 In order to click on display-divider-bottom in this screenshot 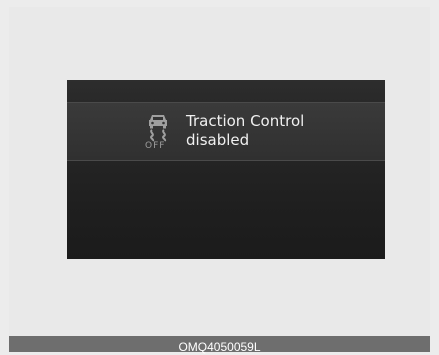, I will do `click(226, 160)`.